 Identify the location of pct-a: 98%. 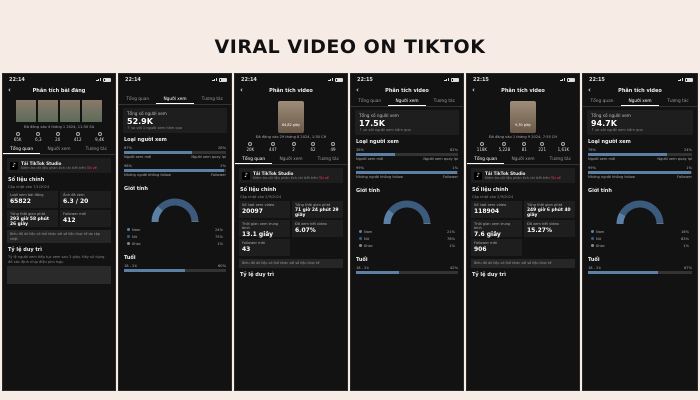
(128, 166).